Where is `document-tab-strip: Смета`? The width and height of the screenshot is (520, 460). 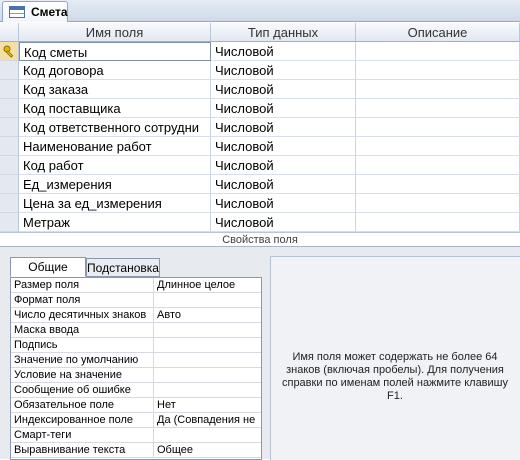 document-tab-strip: Смета is located at coordinates (260, 11).